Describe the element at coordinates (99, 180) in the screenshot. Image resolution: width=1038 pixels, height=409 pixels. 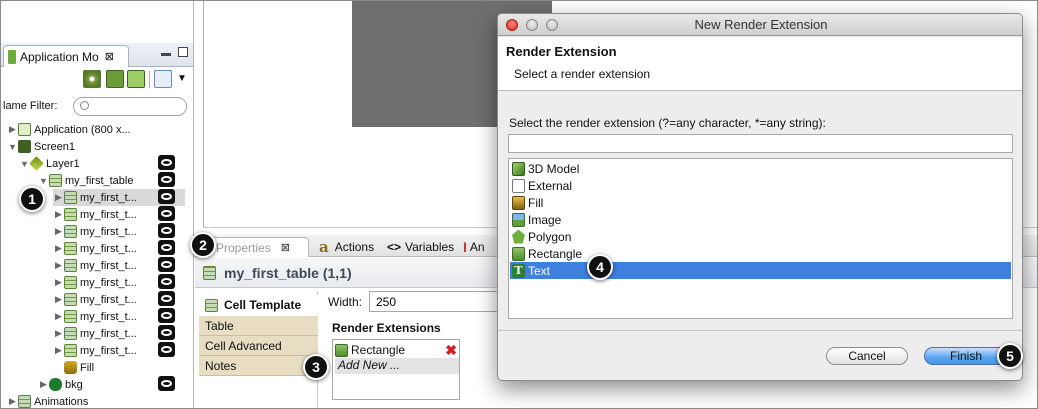
I see `tree-item-label: my_first_table` at that location.